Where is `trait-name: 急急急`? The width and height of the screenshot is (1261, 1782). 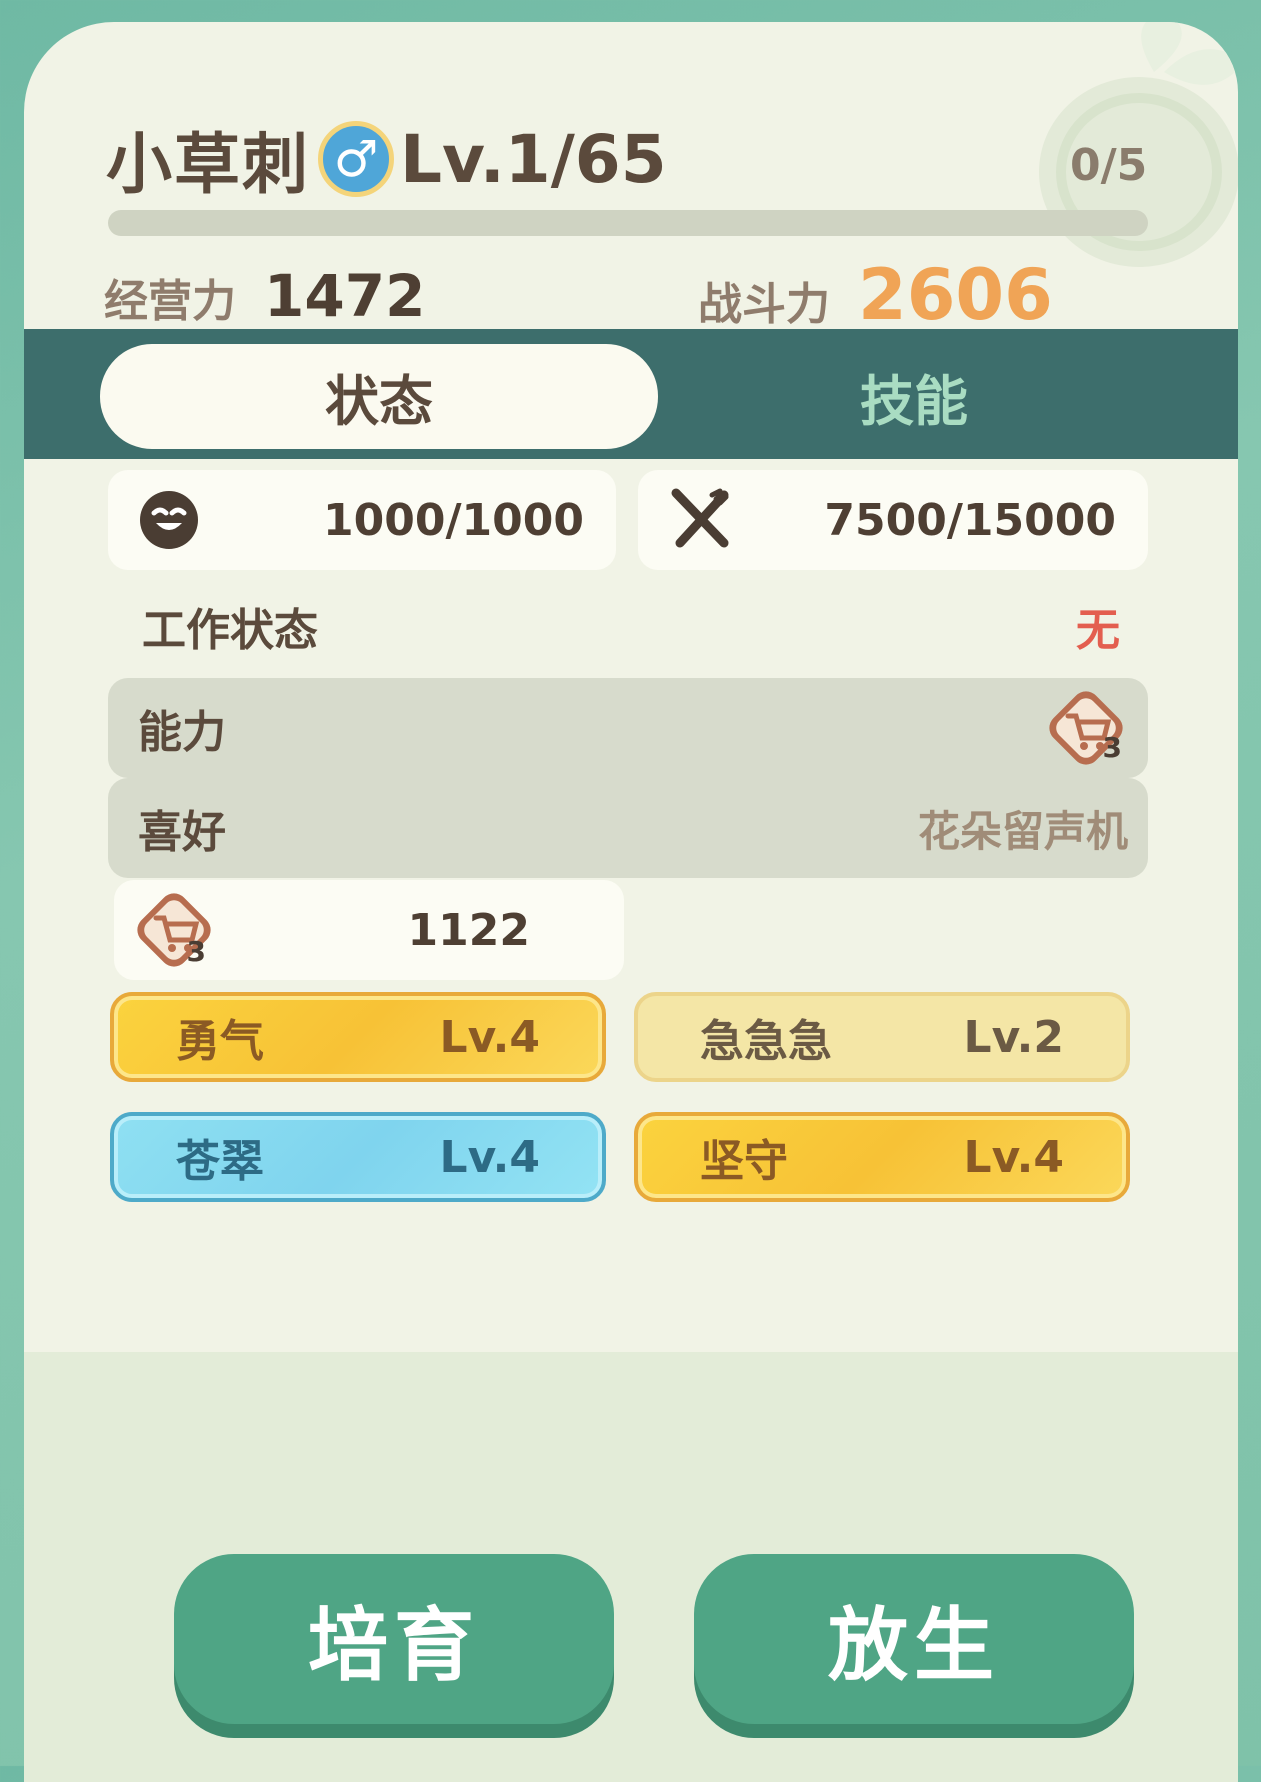
trait-name: 急急急 is located at coordinates (766, 1041).